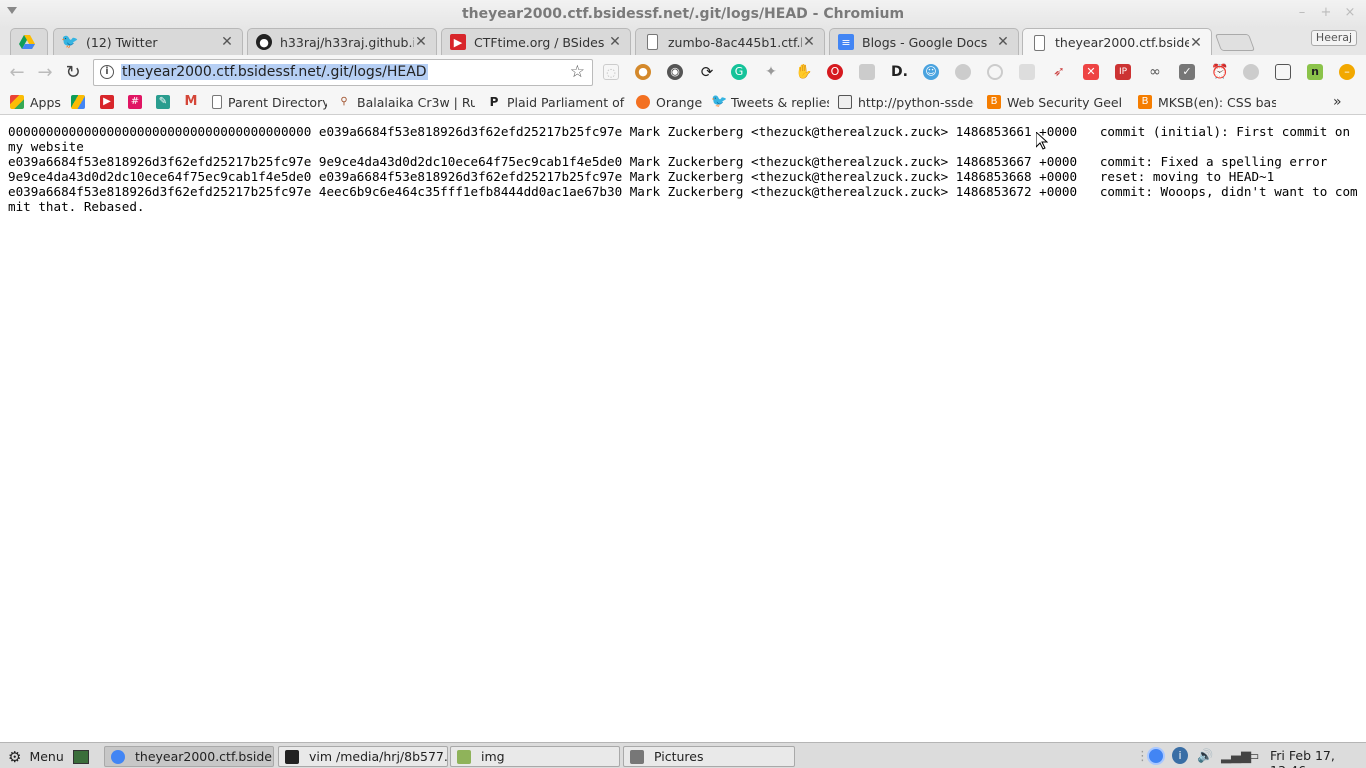 The width and height of the screenshot is (1366, 768). What do you see at coordinates (577, 72) in the screenshot?
I see `bookmark-star-icon: ☆` at bounding box center [577, 72].